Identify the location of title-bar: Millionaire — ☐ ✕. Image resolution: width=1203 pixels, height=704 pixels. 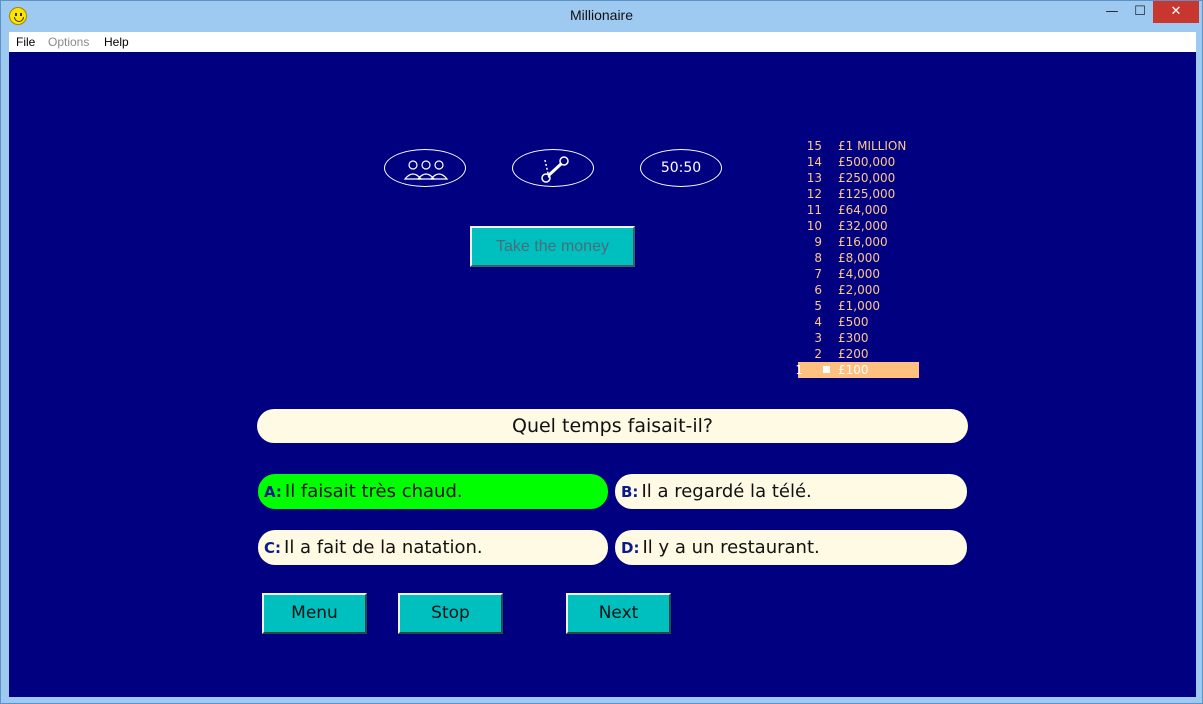
(601, 16).